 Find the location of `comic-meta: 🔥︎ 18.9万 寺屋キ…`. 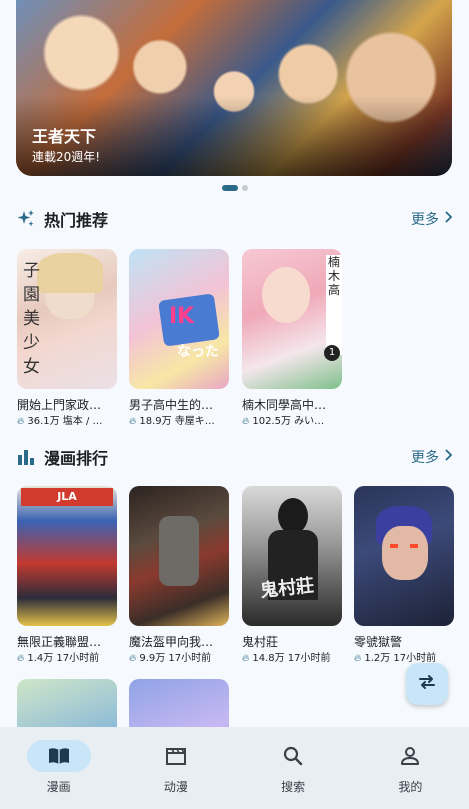

comic-meta: 🔥︎ 18.9万 寺屋キ… is located at coordinates (179, 422).